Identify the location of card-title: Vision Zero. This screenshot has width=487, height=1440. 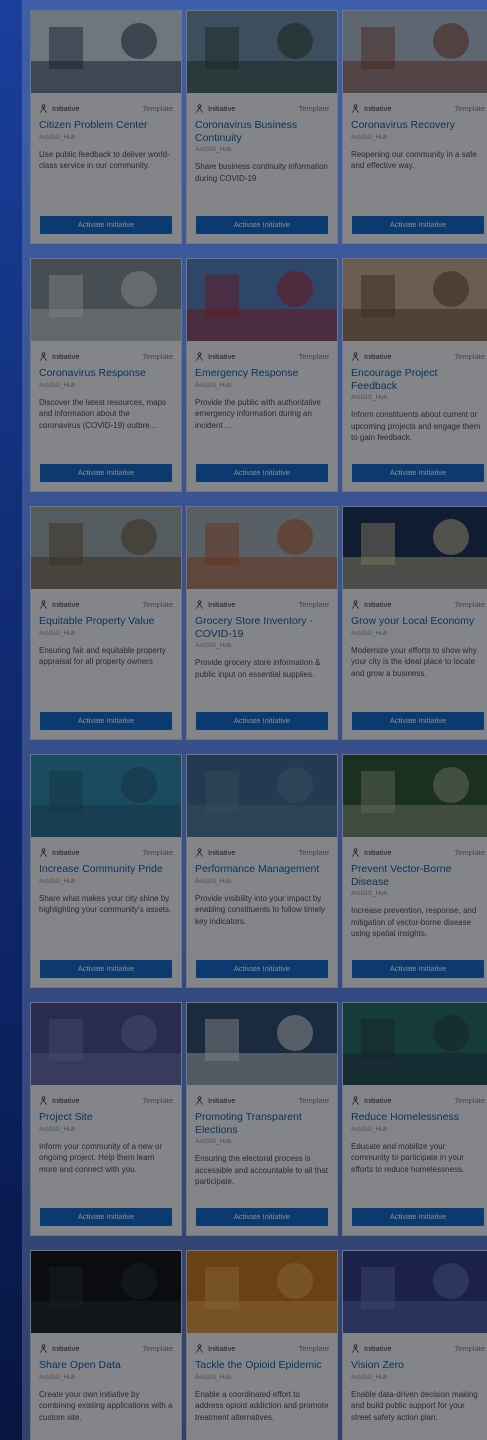
(415, 1363).